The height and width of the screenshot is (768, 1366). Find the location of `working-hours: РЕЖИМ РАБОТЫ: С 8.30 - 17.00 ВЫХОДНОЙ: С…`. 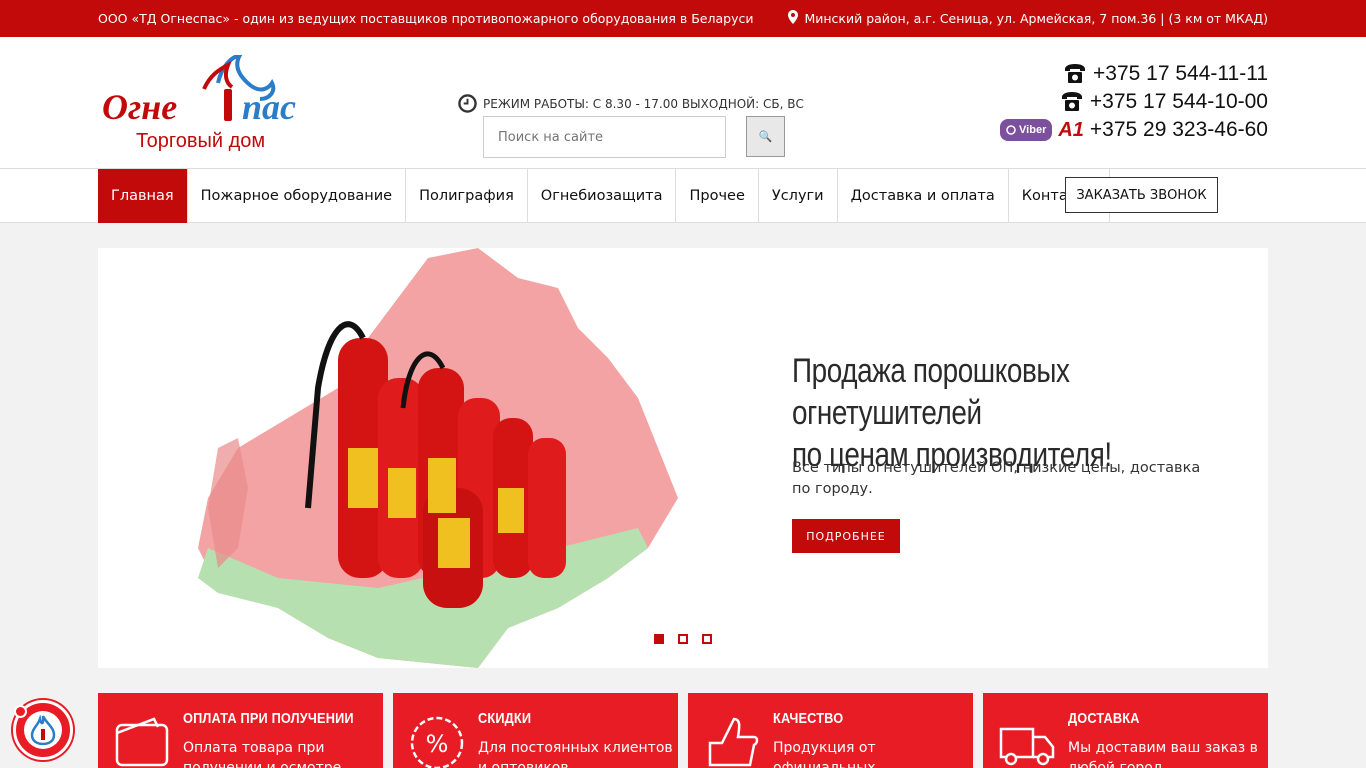

working-hours: РЕЖИМ РАБОТЫ: С 8.30 - 17.00 ВЫХОДНОЙ: С… is located at coordinates (631, 103).